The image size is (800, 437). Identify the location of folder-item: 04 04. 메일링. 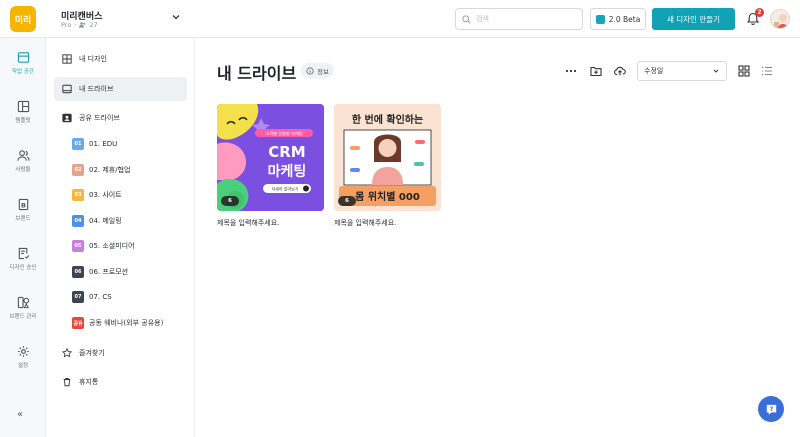
(97, 221).